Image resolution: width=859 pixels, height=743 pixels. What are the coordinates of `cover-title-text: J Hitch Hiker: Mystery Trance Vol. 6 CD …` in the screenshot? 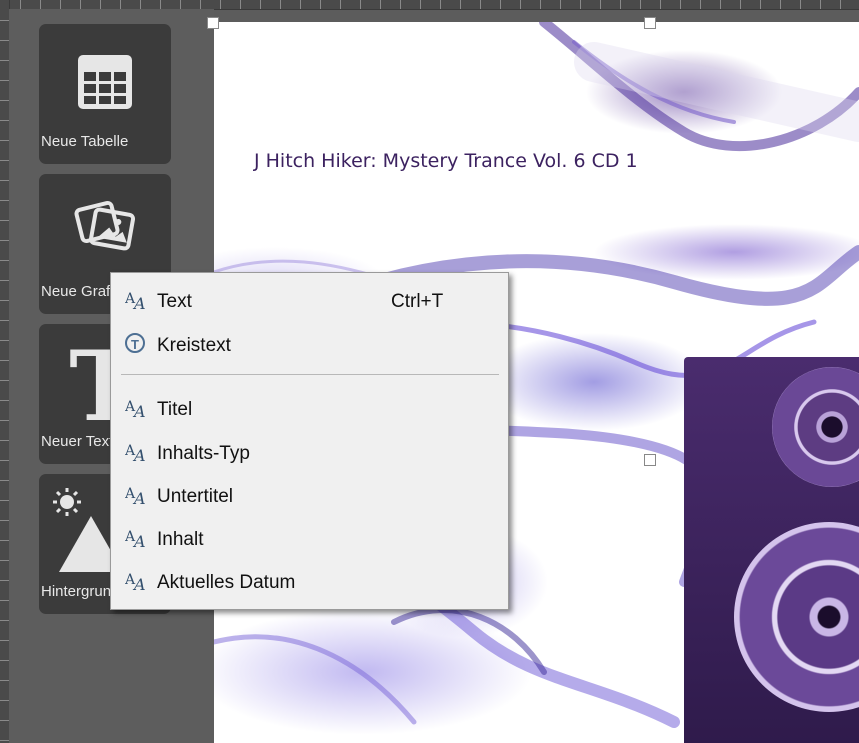 It's located at (446, 161).